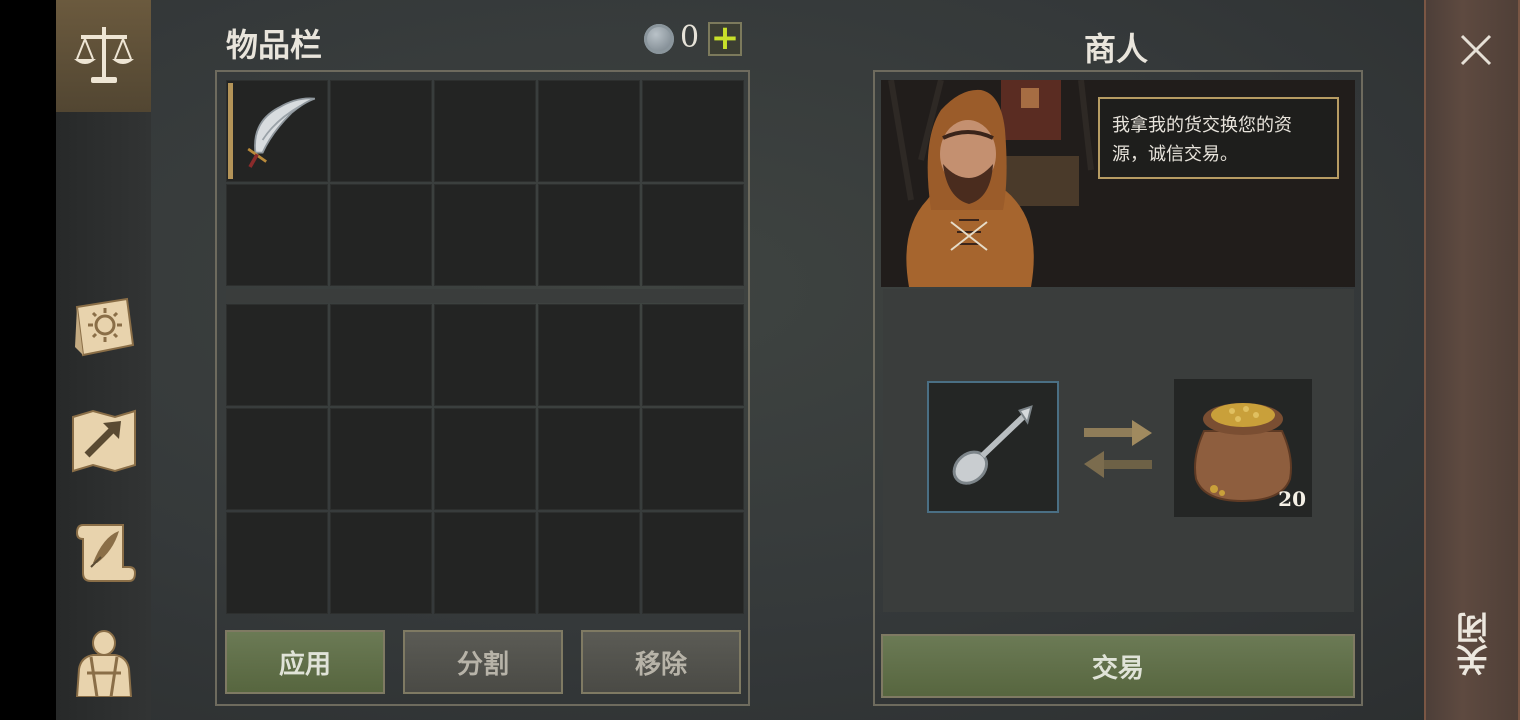 The image size is (1520, 720). I want to click on trade-tab, so click(104, 56).